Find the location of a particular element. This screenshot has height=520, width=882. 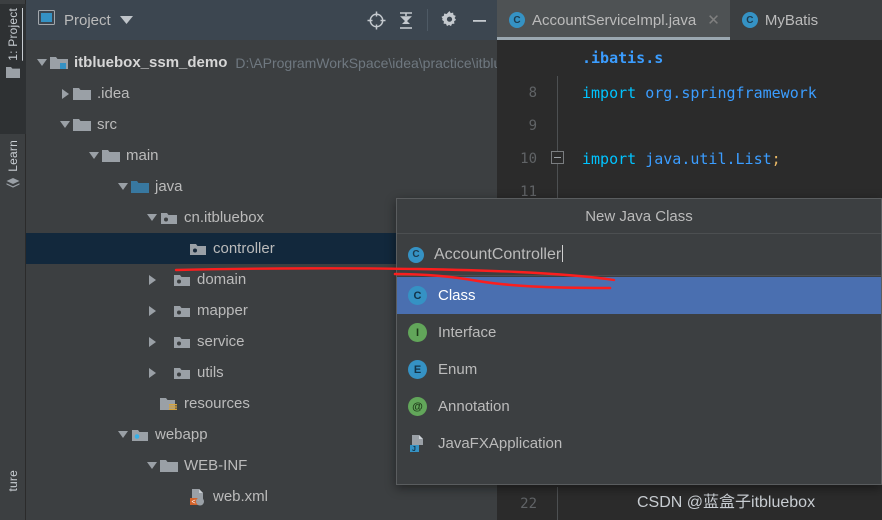

list-item-label: Class is located at coordinates (457, 295).